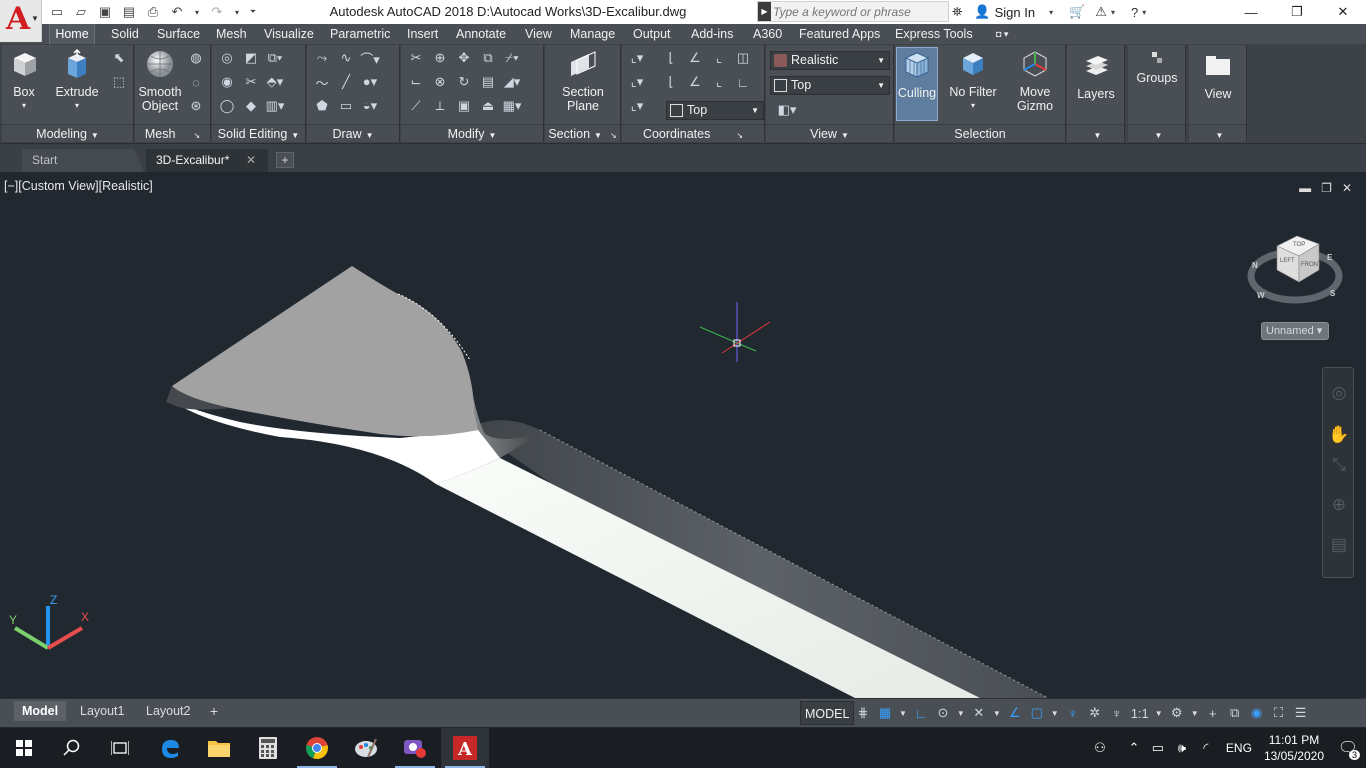 The height and width of the screenshot is (768, 1366). What do you see at coordinates (1339, 435) in the screenshot?
I see `pan-icon: ✋` at bounding box center [1339, 435].